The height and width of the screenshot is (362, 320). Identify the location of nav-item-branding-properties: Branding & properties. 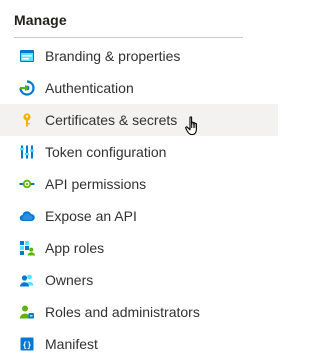
(139, 56).